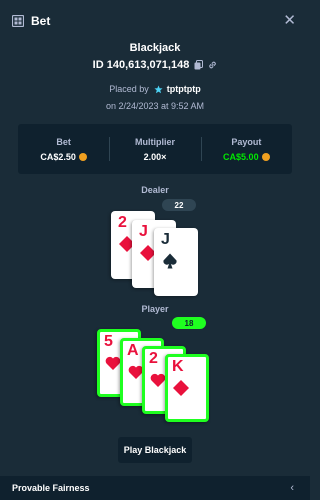 This screenshot has width=320, height=500. I want to click on stat-payout-label: Payout, so click(246, 141).